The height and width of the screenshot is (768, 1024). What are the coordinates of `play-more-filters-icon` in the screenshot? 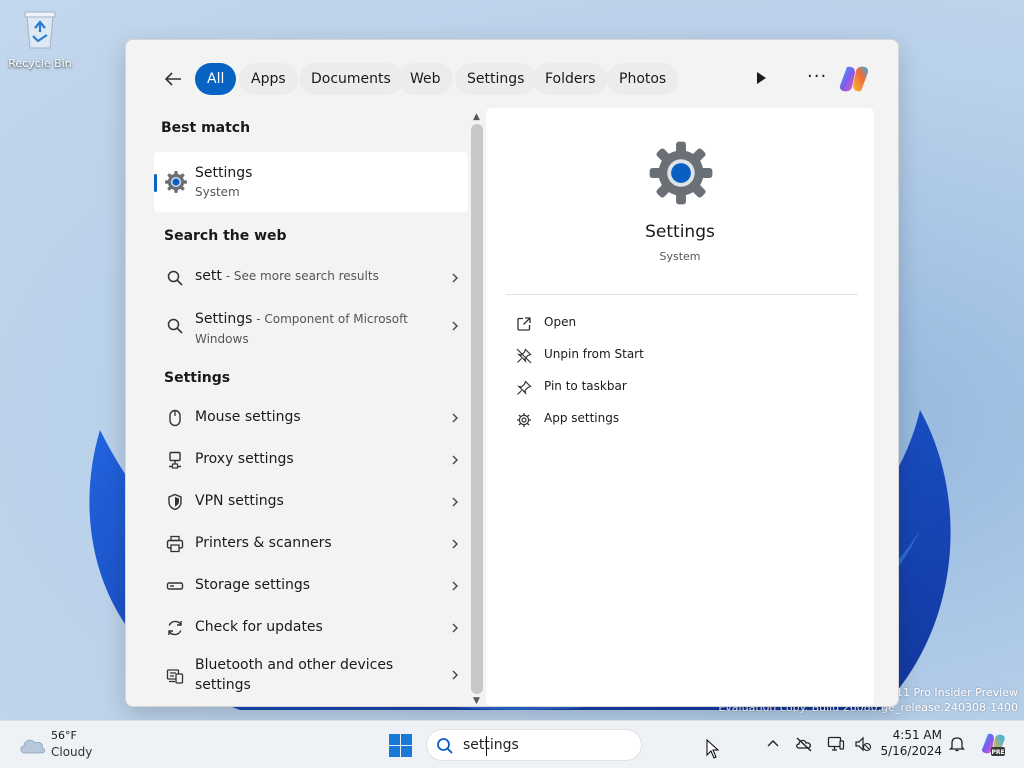 It's located at (761, 78).